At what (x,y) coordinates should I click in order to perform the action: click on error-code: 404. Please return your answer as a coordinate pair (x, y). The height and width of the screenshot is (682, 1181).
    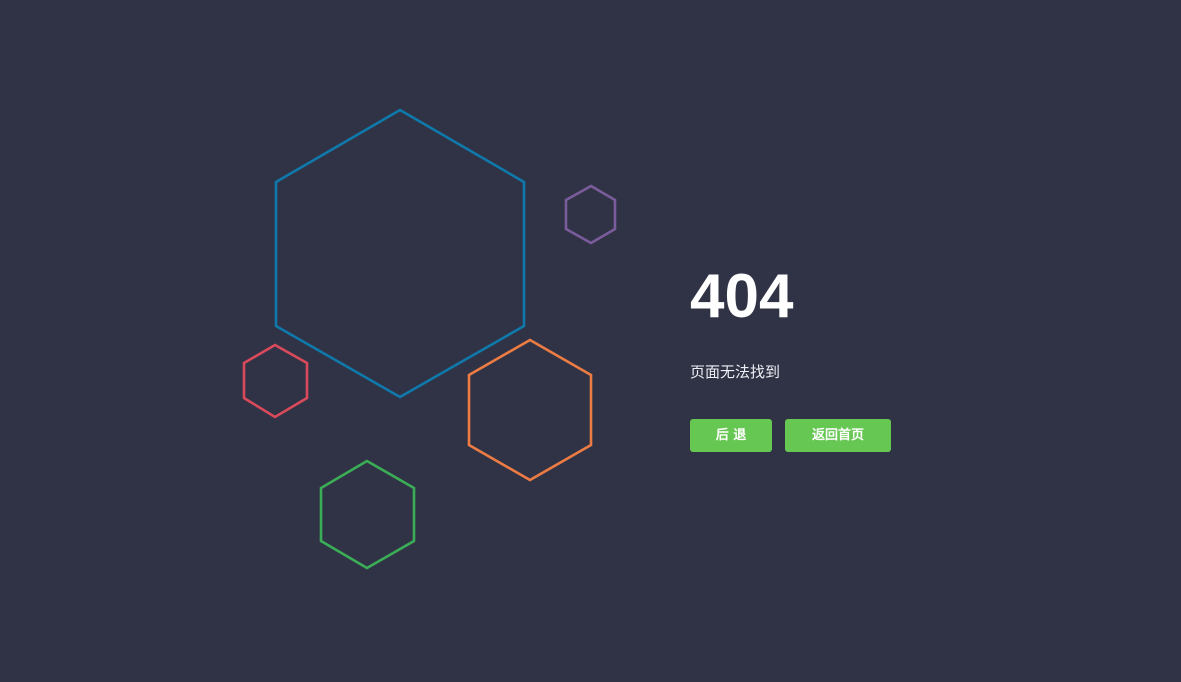
    Looking at the image, I should click on (742, 296).